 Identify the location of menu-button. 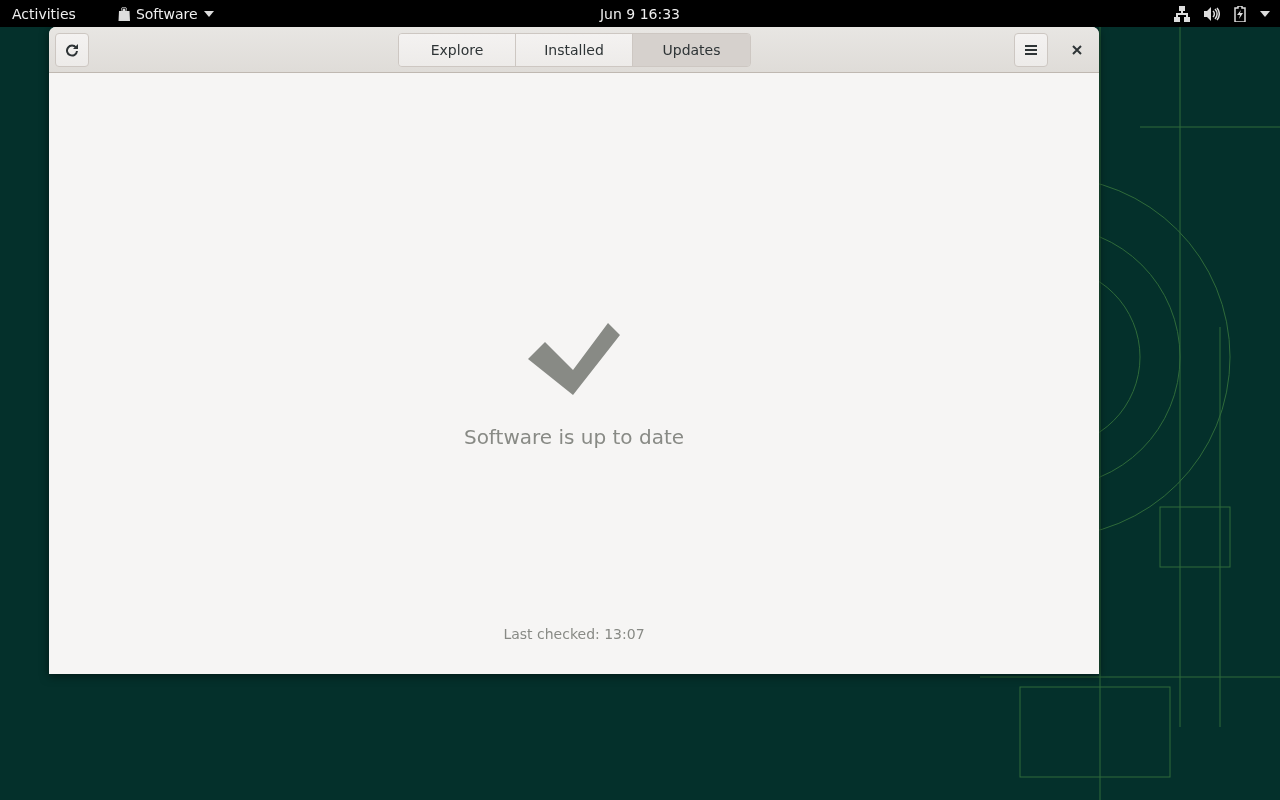
(1031, 49).